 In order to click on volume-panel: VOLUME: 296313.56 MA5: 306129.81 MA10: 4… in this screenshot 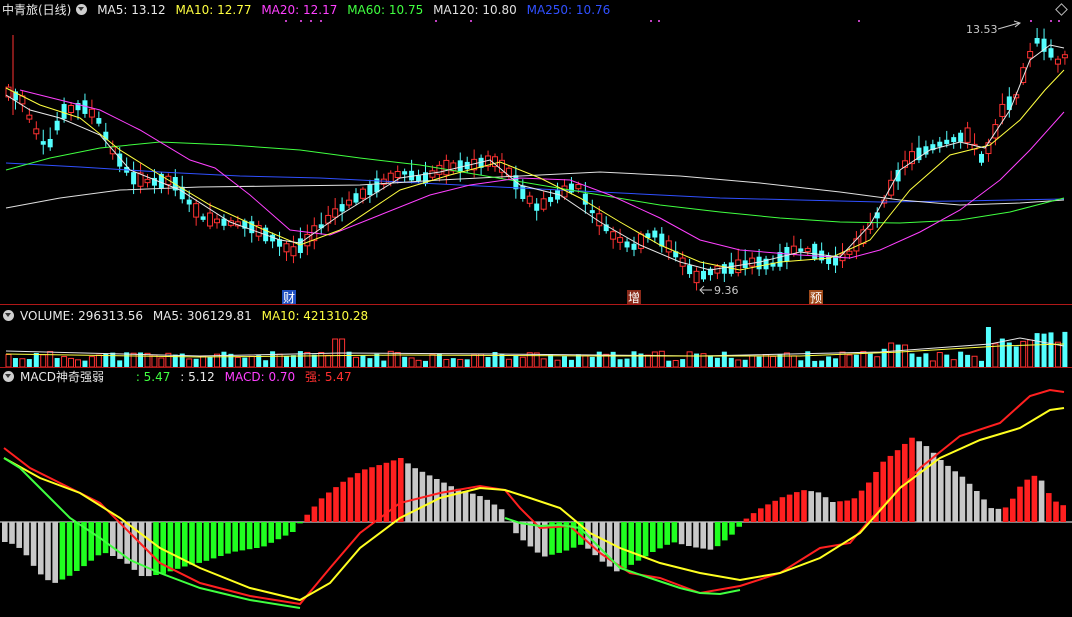, I will do `click(536, 337)`.